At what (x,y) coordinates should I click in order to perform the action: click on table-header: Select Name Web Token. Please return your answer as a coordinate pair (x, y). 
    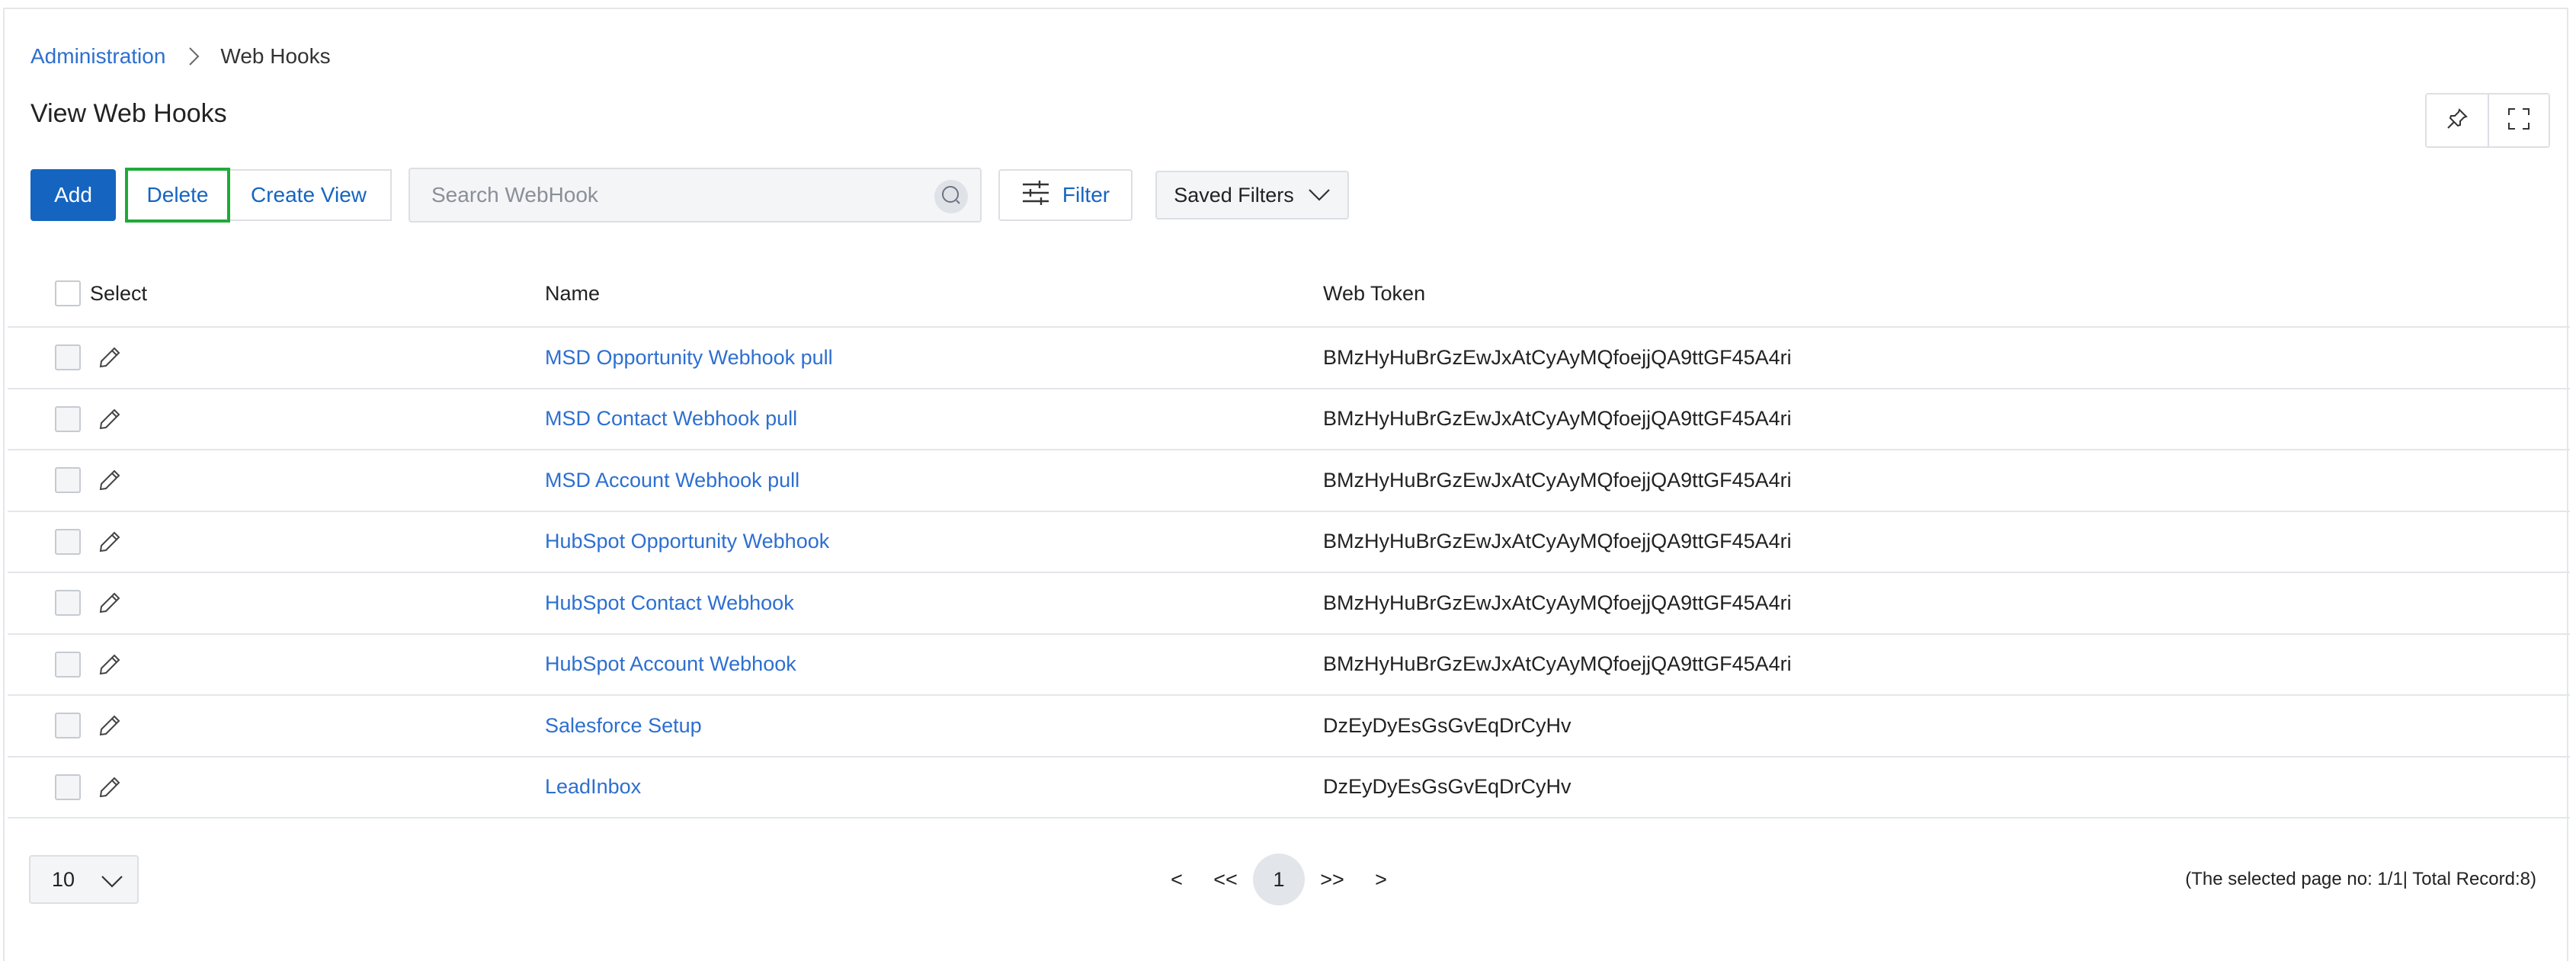
    Looking at the image, I should click on (1289, 294).